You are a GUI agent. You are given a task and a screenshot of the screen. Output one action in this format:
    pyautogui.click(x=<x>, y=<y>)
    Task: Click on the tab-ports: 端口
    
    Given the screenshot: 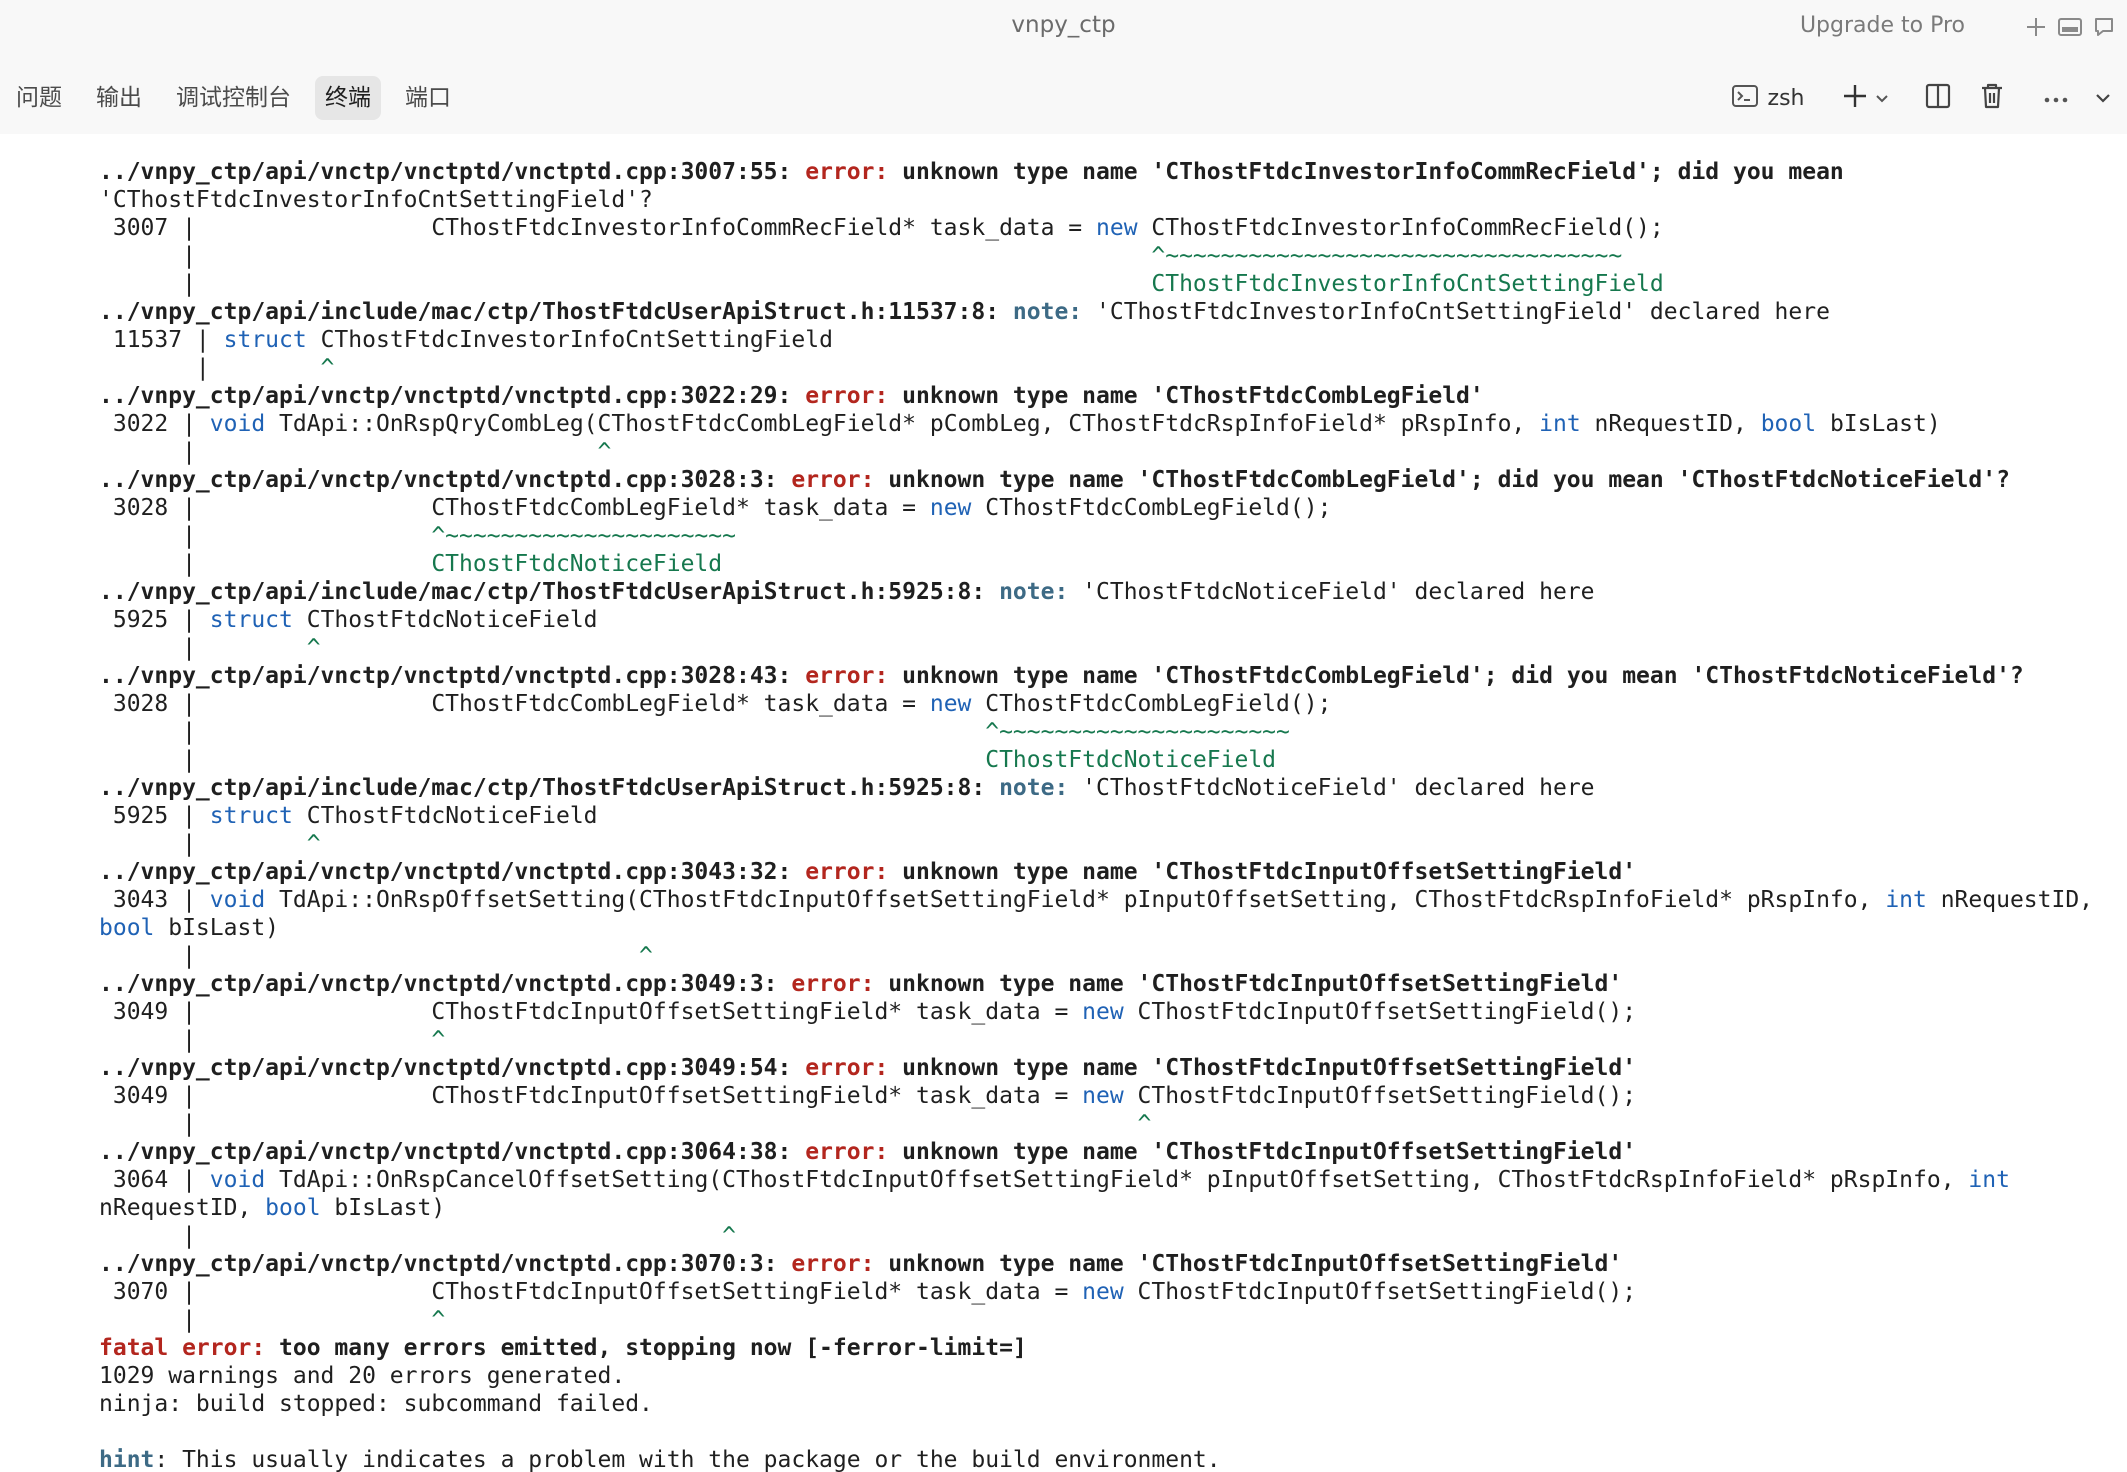 What is the action you would take?
    pyautogui.click(x=428, y=98)
    